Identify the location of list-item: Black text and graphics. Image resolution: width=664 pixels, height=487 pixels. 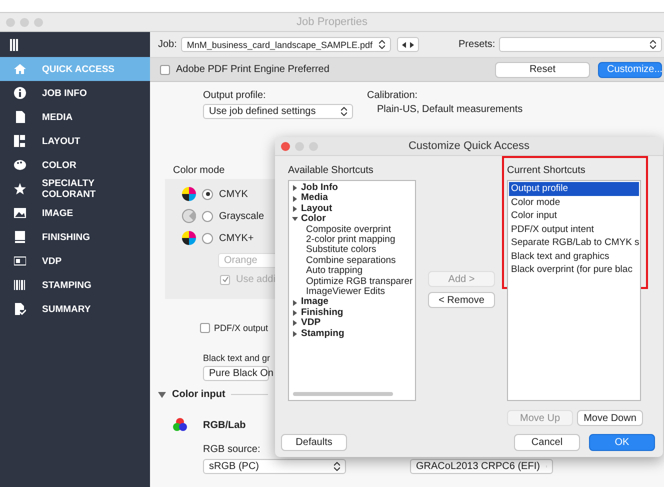
(574, 256).